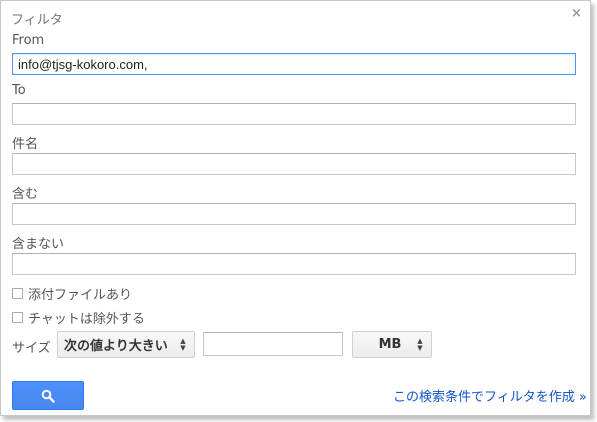 The width and height of the screenshot is (597, 422). Describe the element at coordinates (80, 295) in the screenshot. I see `has-attachment-label: 添付ファイルあり` at that location.